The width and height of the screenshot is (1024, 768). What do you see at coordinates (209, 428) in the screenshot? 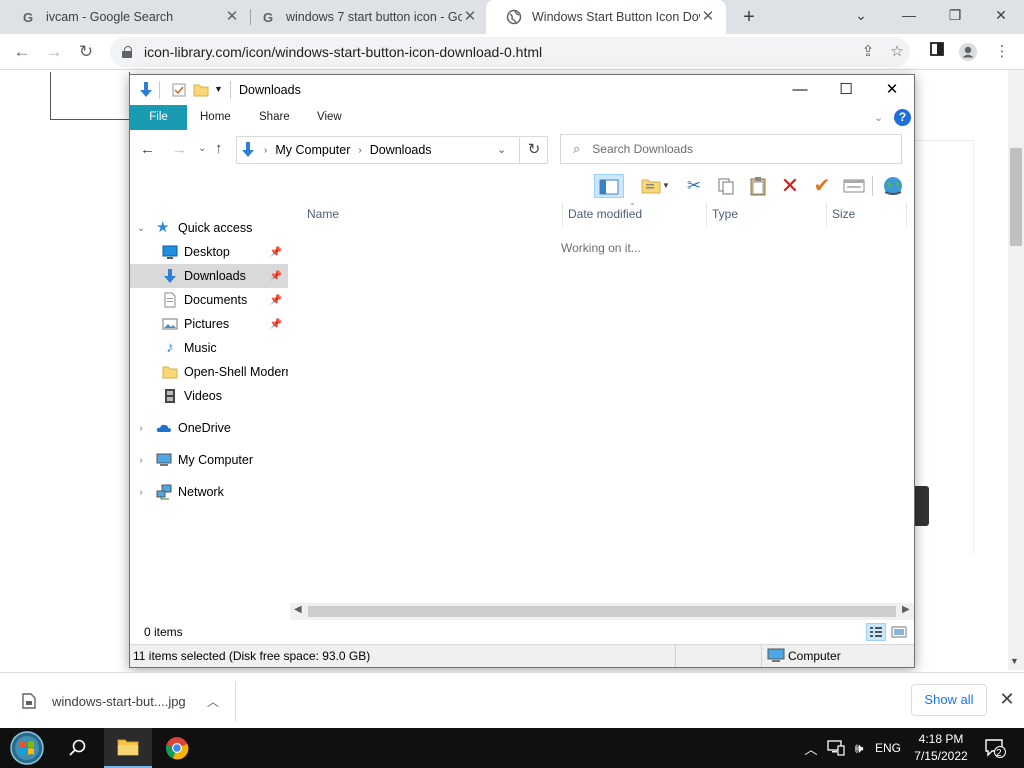
I see `nav-onedrive: › OneDrive` at bounding box center [209, 428].